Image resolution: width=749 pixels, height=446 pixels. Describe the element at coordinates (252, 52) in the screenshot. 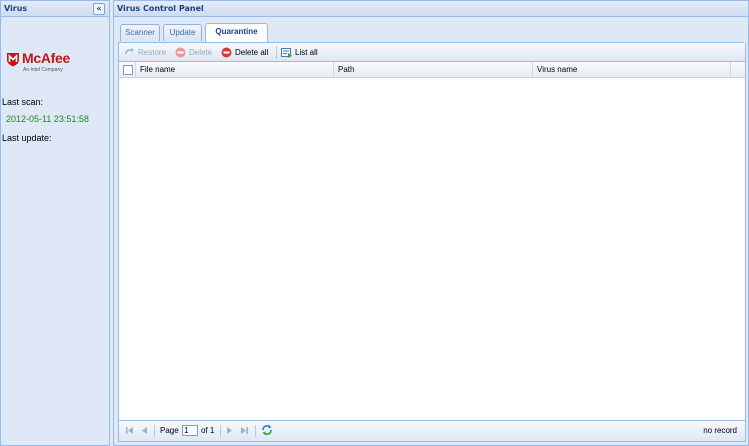

I see `delete-all-label: Delete all` at that location.